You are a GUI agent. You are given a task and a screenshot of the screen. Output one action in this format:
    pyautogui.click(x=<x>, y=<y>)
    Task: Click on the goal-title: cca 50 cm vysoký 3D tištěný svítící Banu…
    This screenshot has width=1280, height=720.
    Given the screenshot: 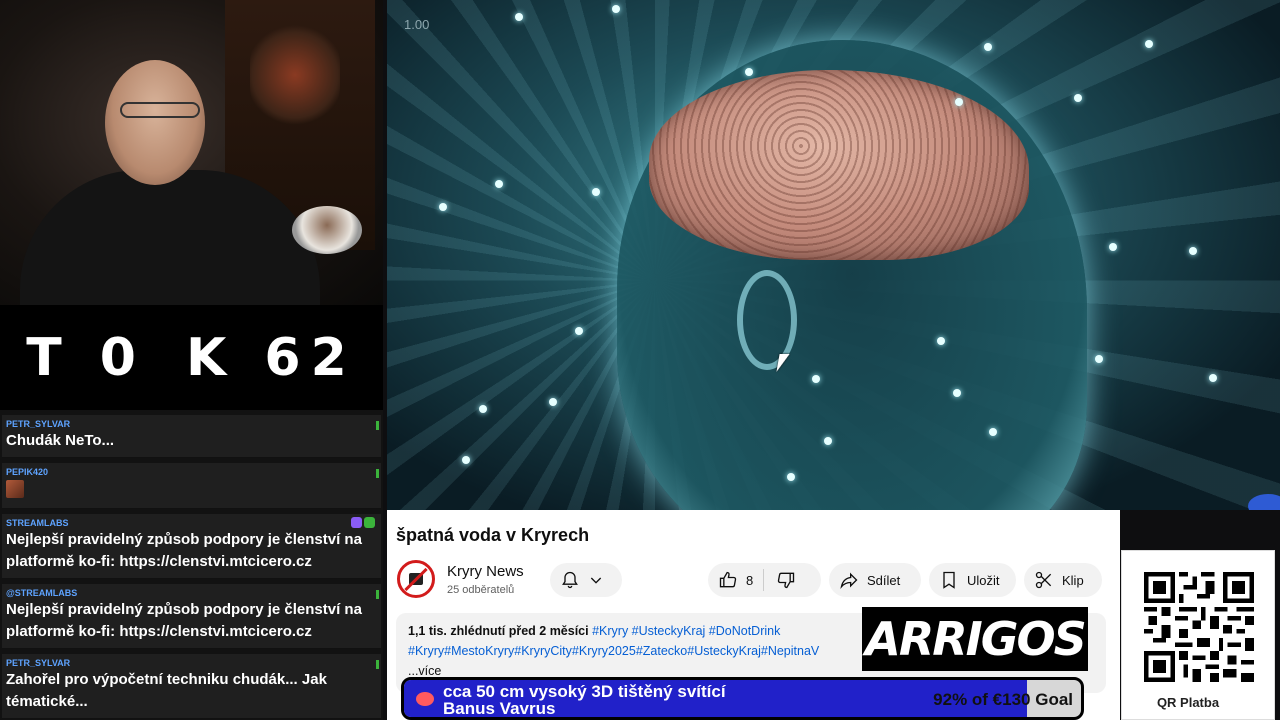 What is the action you would take?
    pyautogui.click(x=584, y=700)
    